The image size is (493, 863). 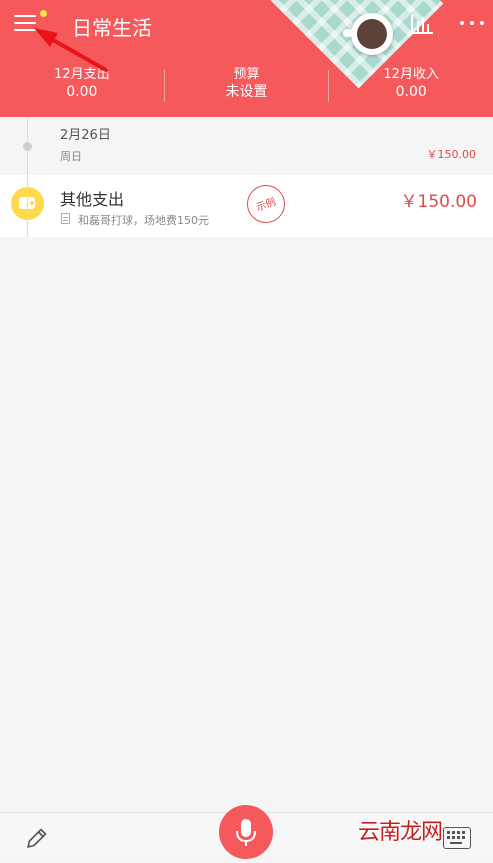 I want to click on monthly-summary: 12月支出 0.00 预算 未设置 12月收入 0.00, so click(x=246, y=85).